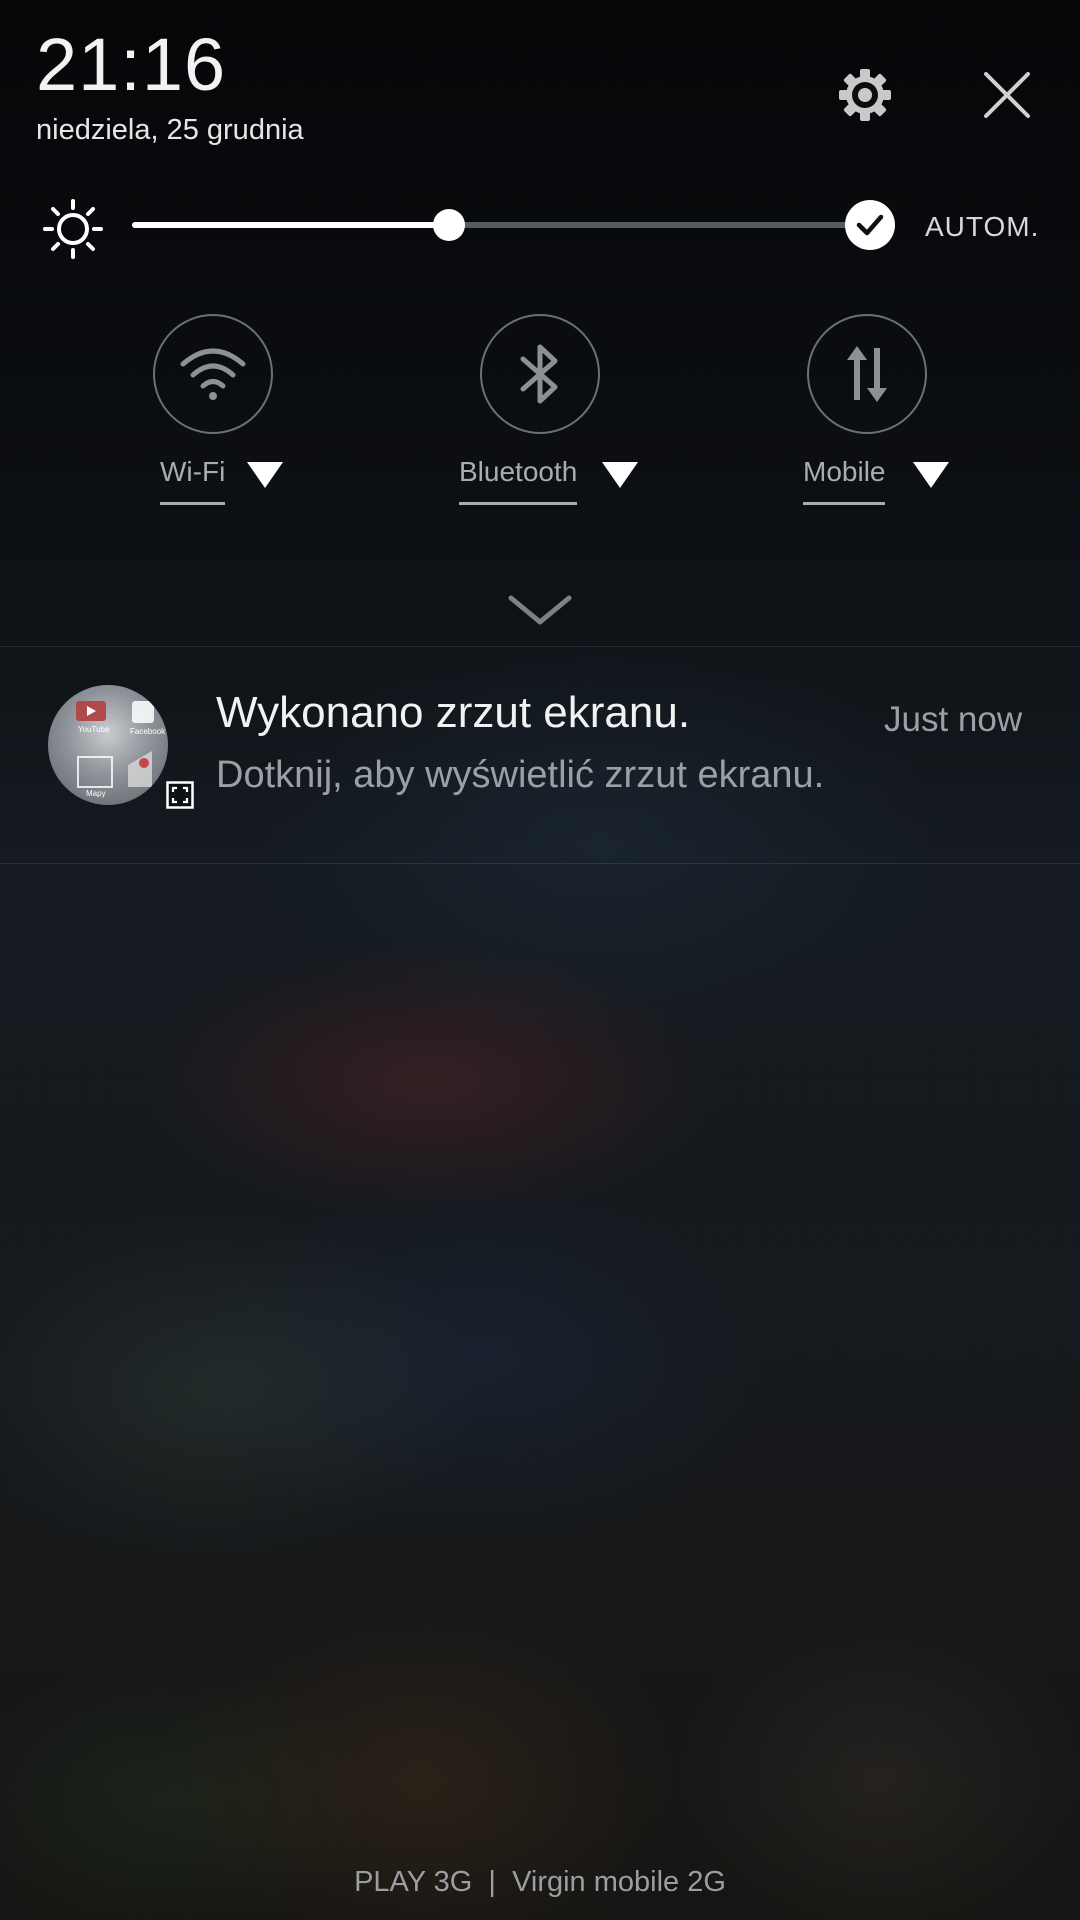 The height and width of the screenshot is (1920, 1080). What do you see at coordinates (931, 475) in the screenshot?
I see `mobile-dropdown-caret` at bounding box center [931, 475].